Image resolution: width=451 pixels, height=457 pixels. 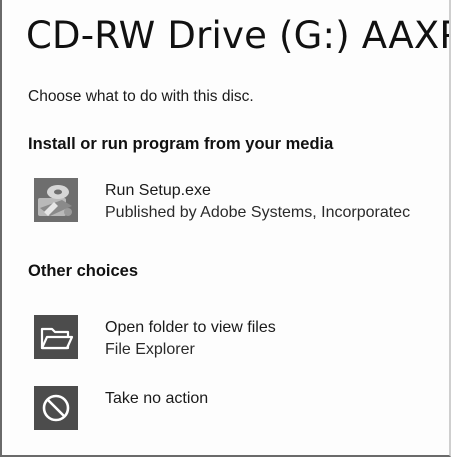 What do you see at coordinates (83, 271) in the screenshot?
I see `section-heading-other: Other choices` at bounding box center [83, 271].